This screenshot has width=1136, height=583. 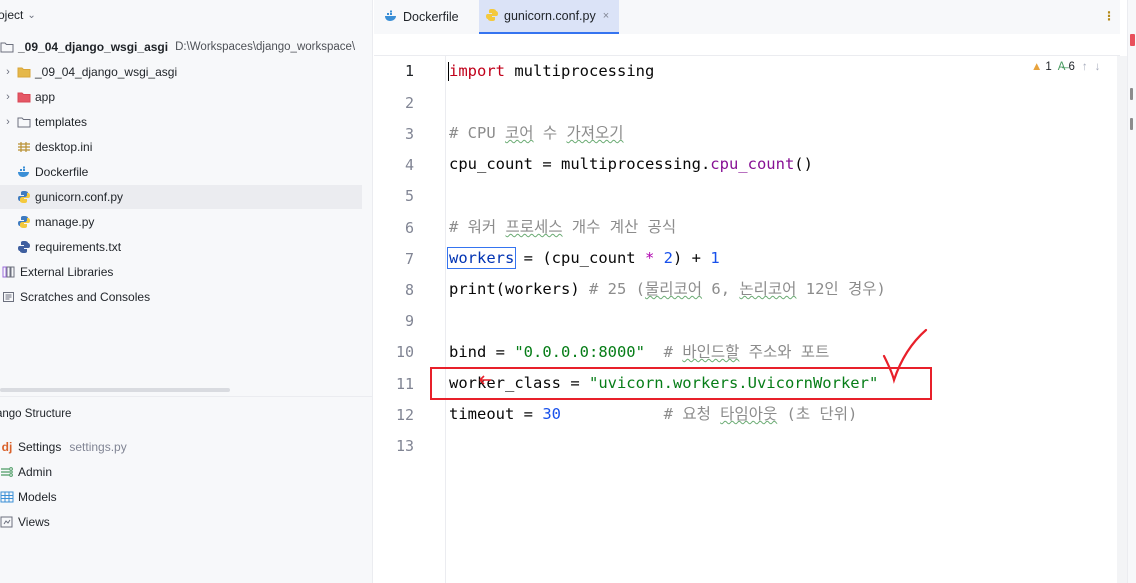 What do you see at coordinates (18, 15) in the screenshot?
I see `project-panel-header: oject ⌄` at bounding box center [18, 15].